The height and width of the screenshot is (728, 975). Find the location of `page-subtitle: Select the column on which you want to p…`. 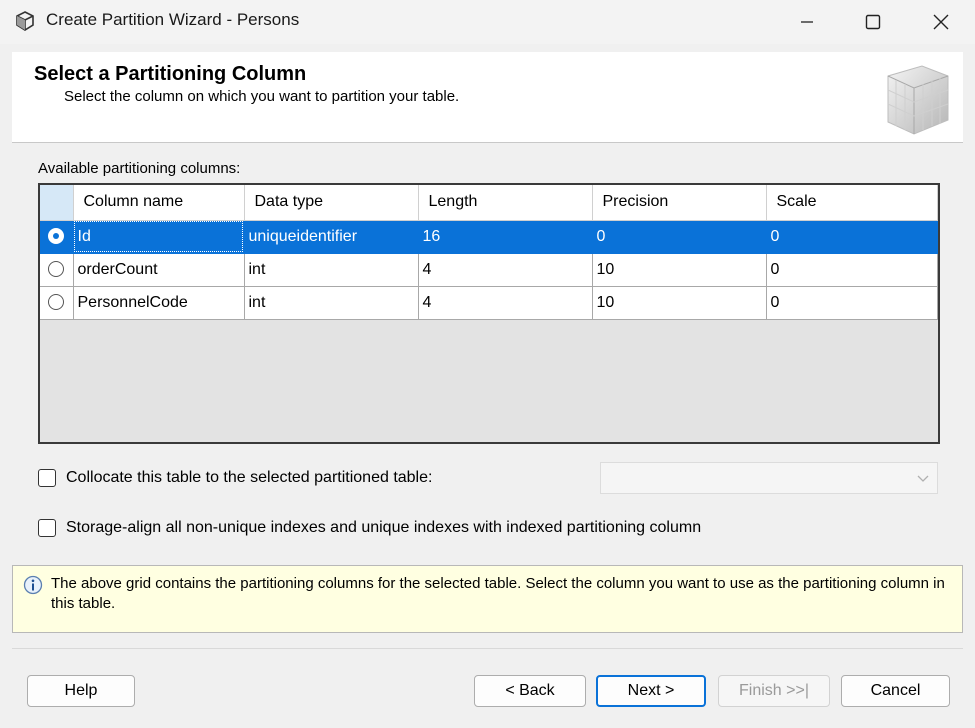

page-subtitle: Select the column on which you want to p… is located at coordinates (262, 96).